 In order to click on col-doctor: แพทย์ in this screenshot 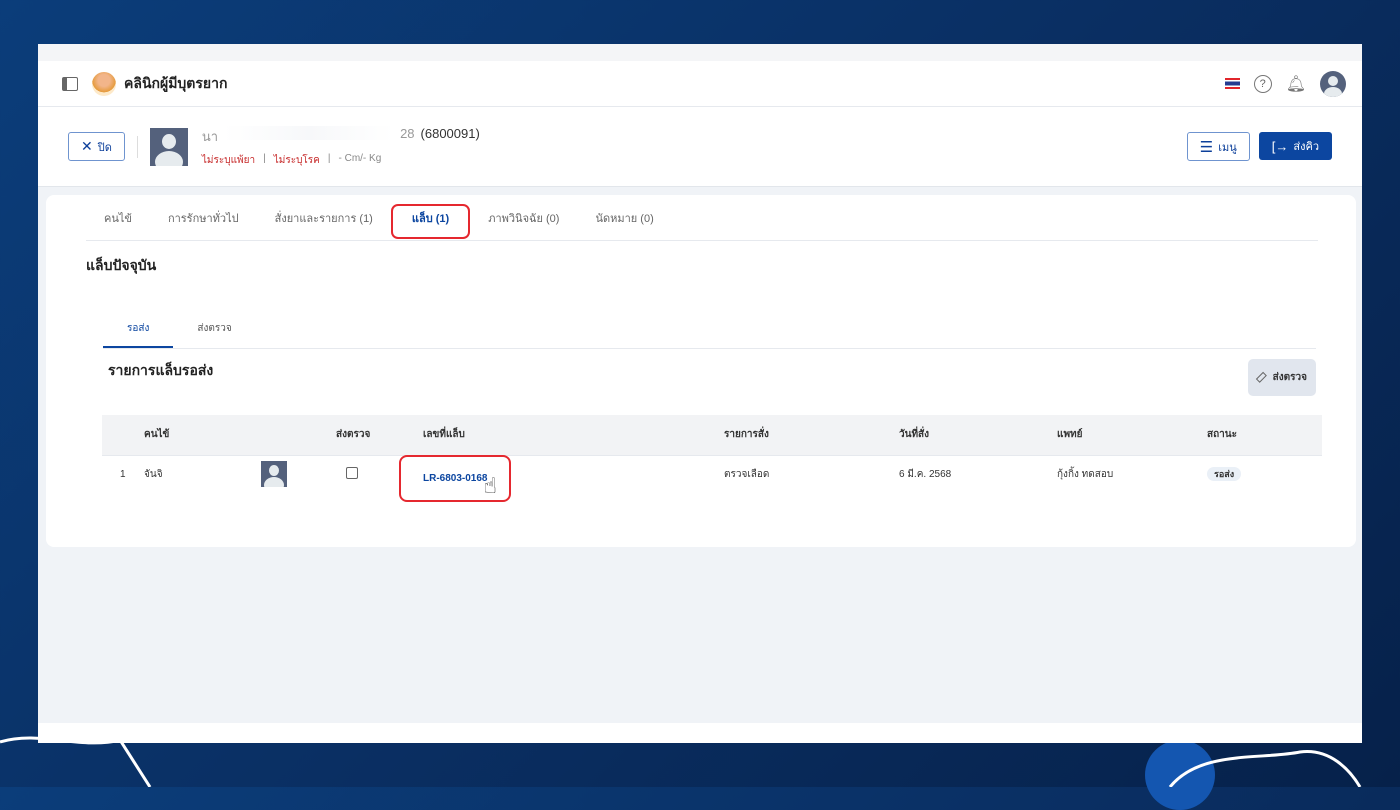, I will do `click(1132, 435)`.